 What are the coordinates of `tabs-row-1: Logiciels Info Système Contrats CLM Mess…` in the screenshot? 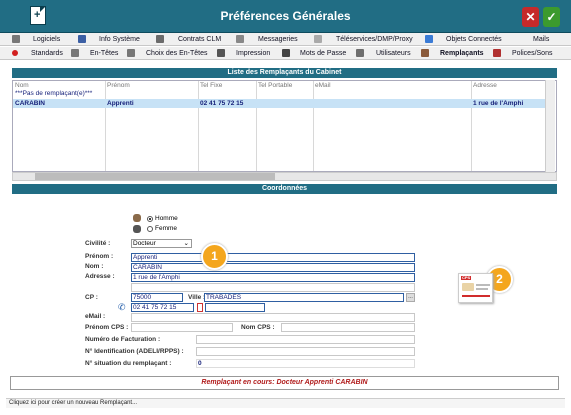 It's located at (285, 39).